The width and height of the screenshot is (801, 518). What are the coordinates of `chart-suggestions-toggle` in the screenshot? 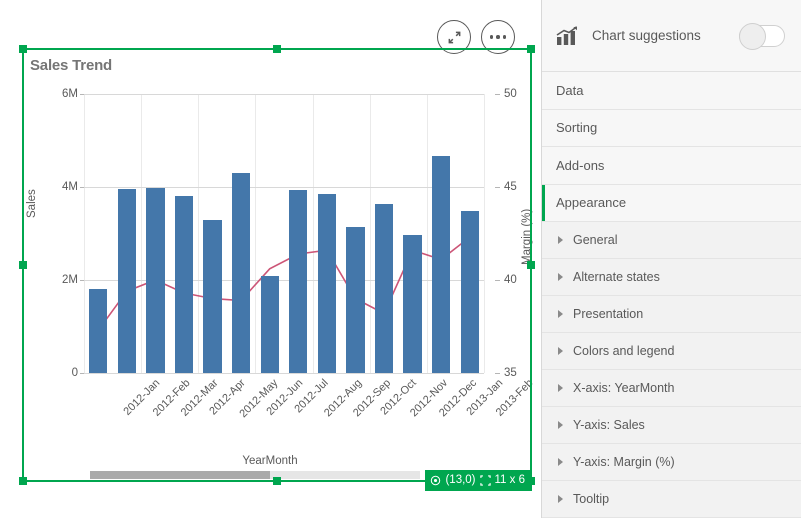 It's located at (762, 36).